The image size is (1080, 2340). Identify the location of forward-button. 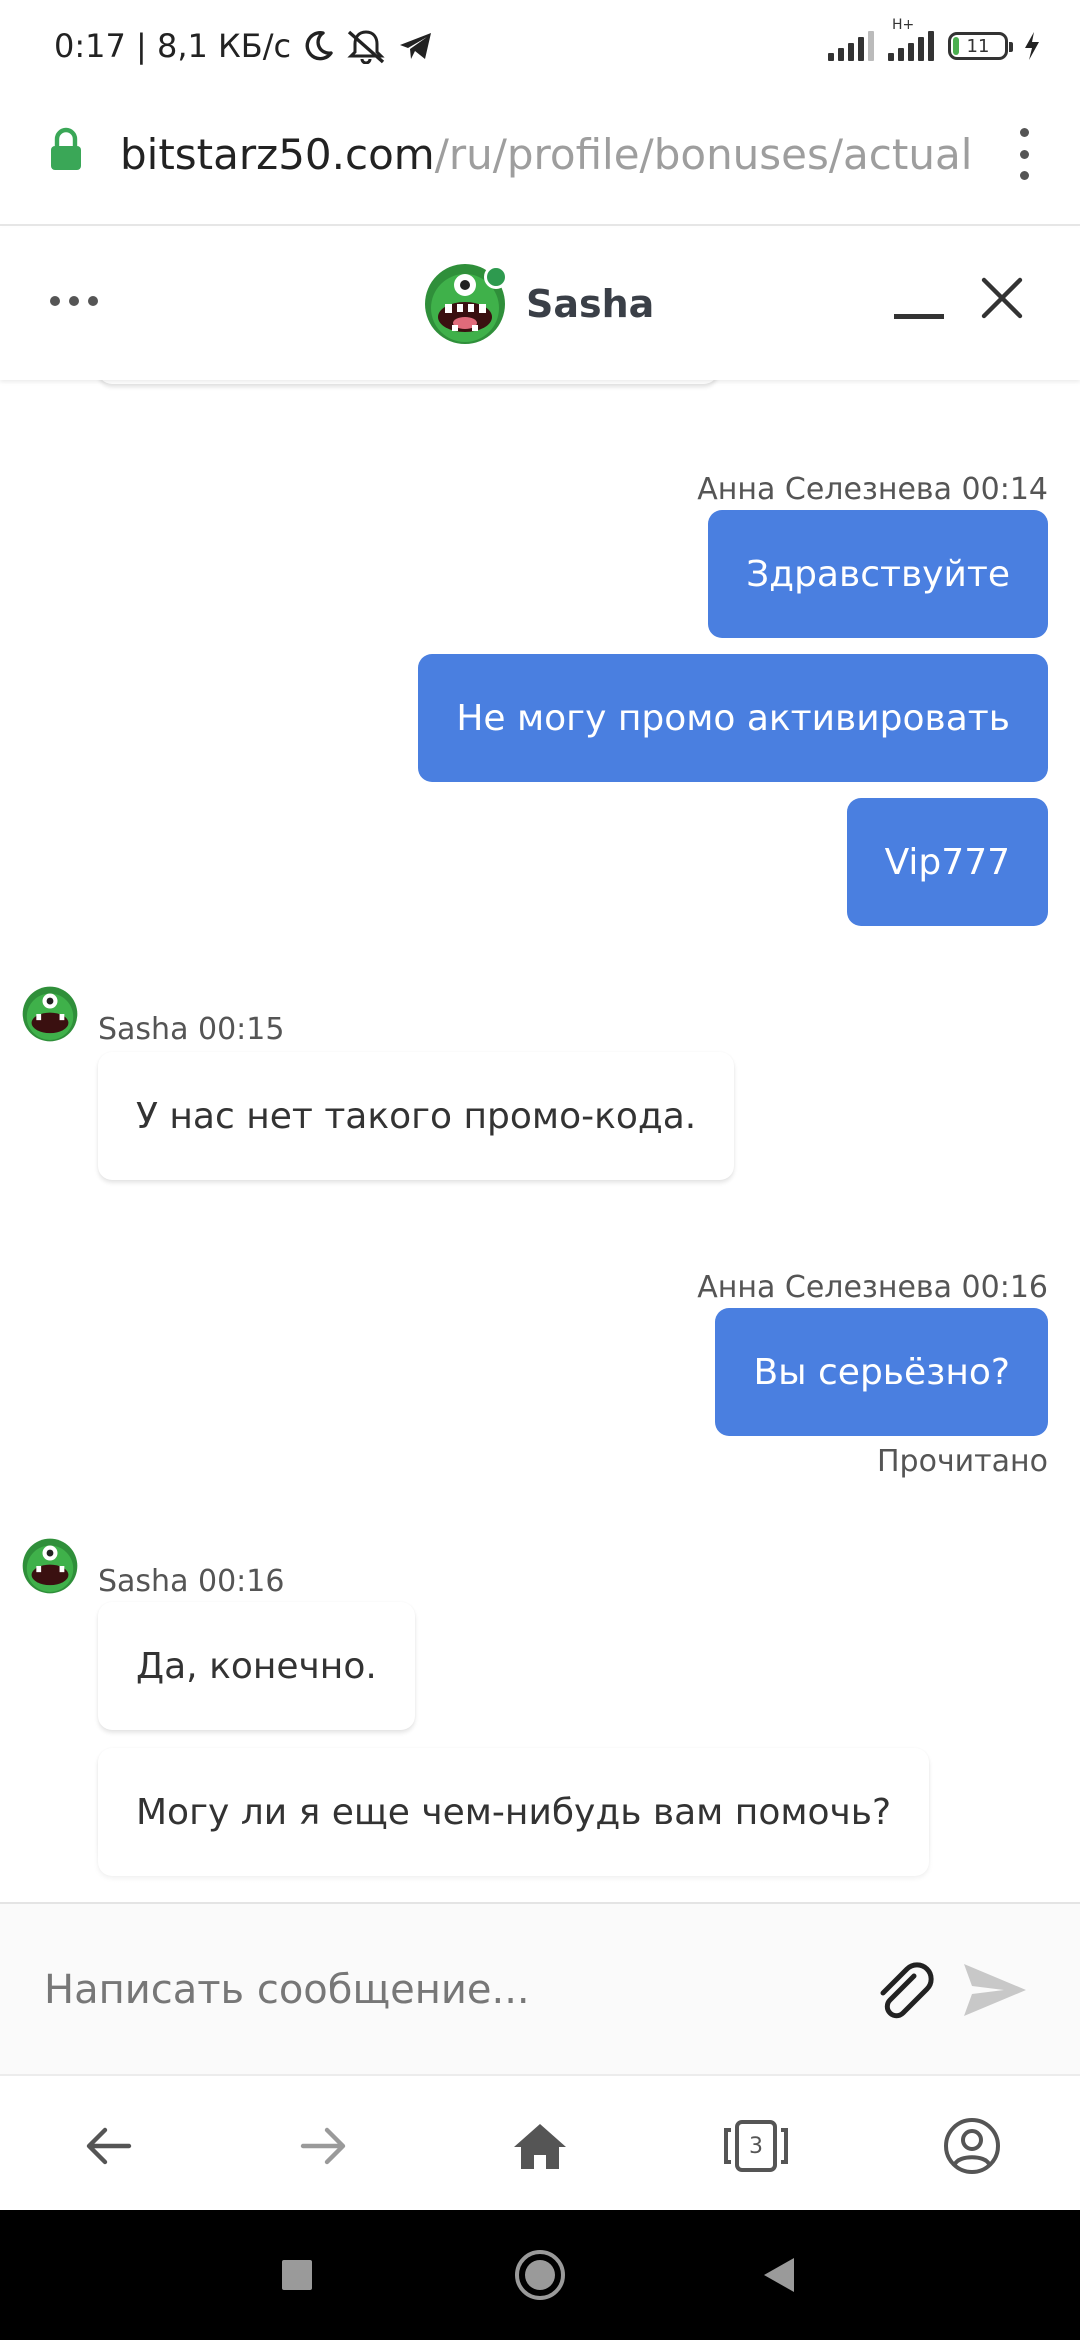
(324, 2146).